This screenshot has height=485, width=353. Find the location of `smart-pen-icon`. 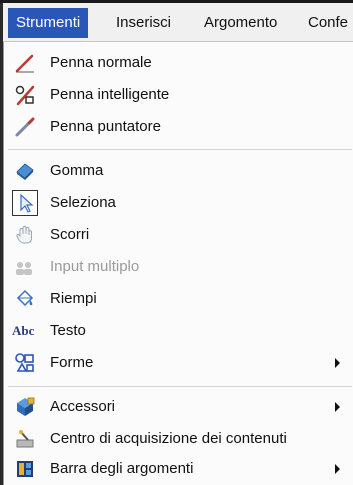

smart-pen-icon is located at coordinates (25, 95).